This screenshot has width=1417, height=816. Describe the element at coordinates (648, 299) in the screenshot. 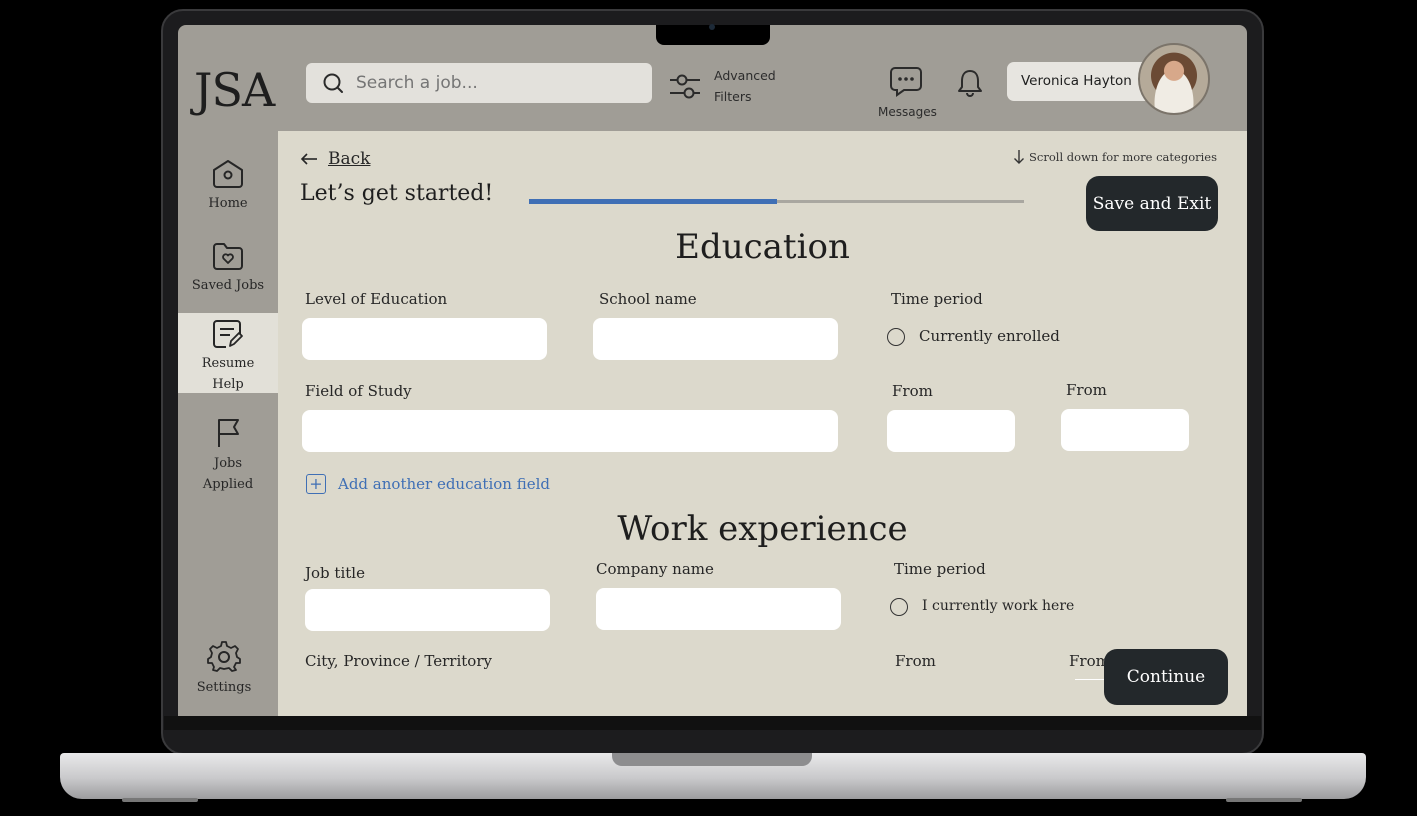

I see `school-name-label: School name` at that location.